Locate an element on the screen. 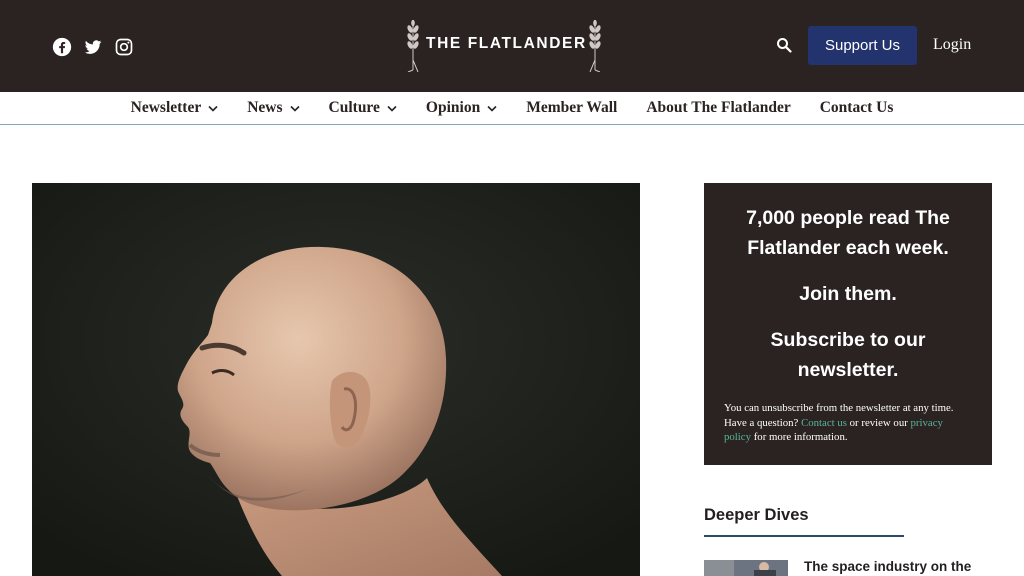 Image resolution: width=1024 pixels, height=576 pixels. deeper-dives-heading: Deeper Dives is located at coordinates (756, 515).